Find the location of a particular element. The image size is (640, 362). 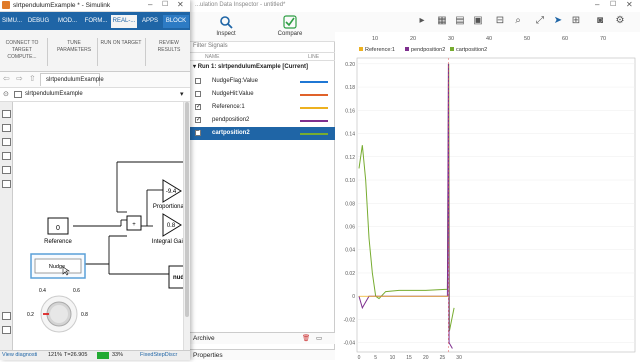

maximize-icon: ☐ is located at coordinates (613, 4).